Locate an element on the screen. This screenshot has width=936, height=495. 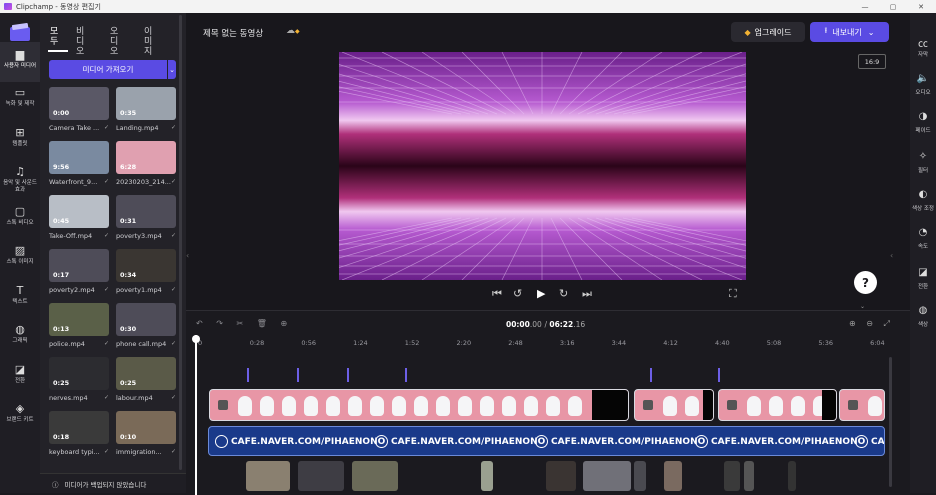
import-media-button: 미디어 가져오기 is located at coordinates (108, 69).